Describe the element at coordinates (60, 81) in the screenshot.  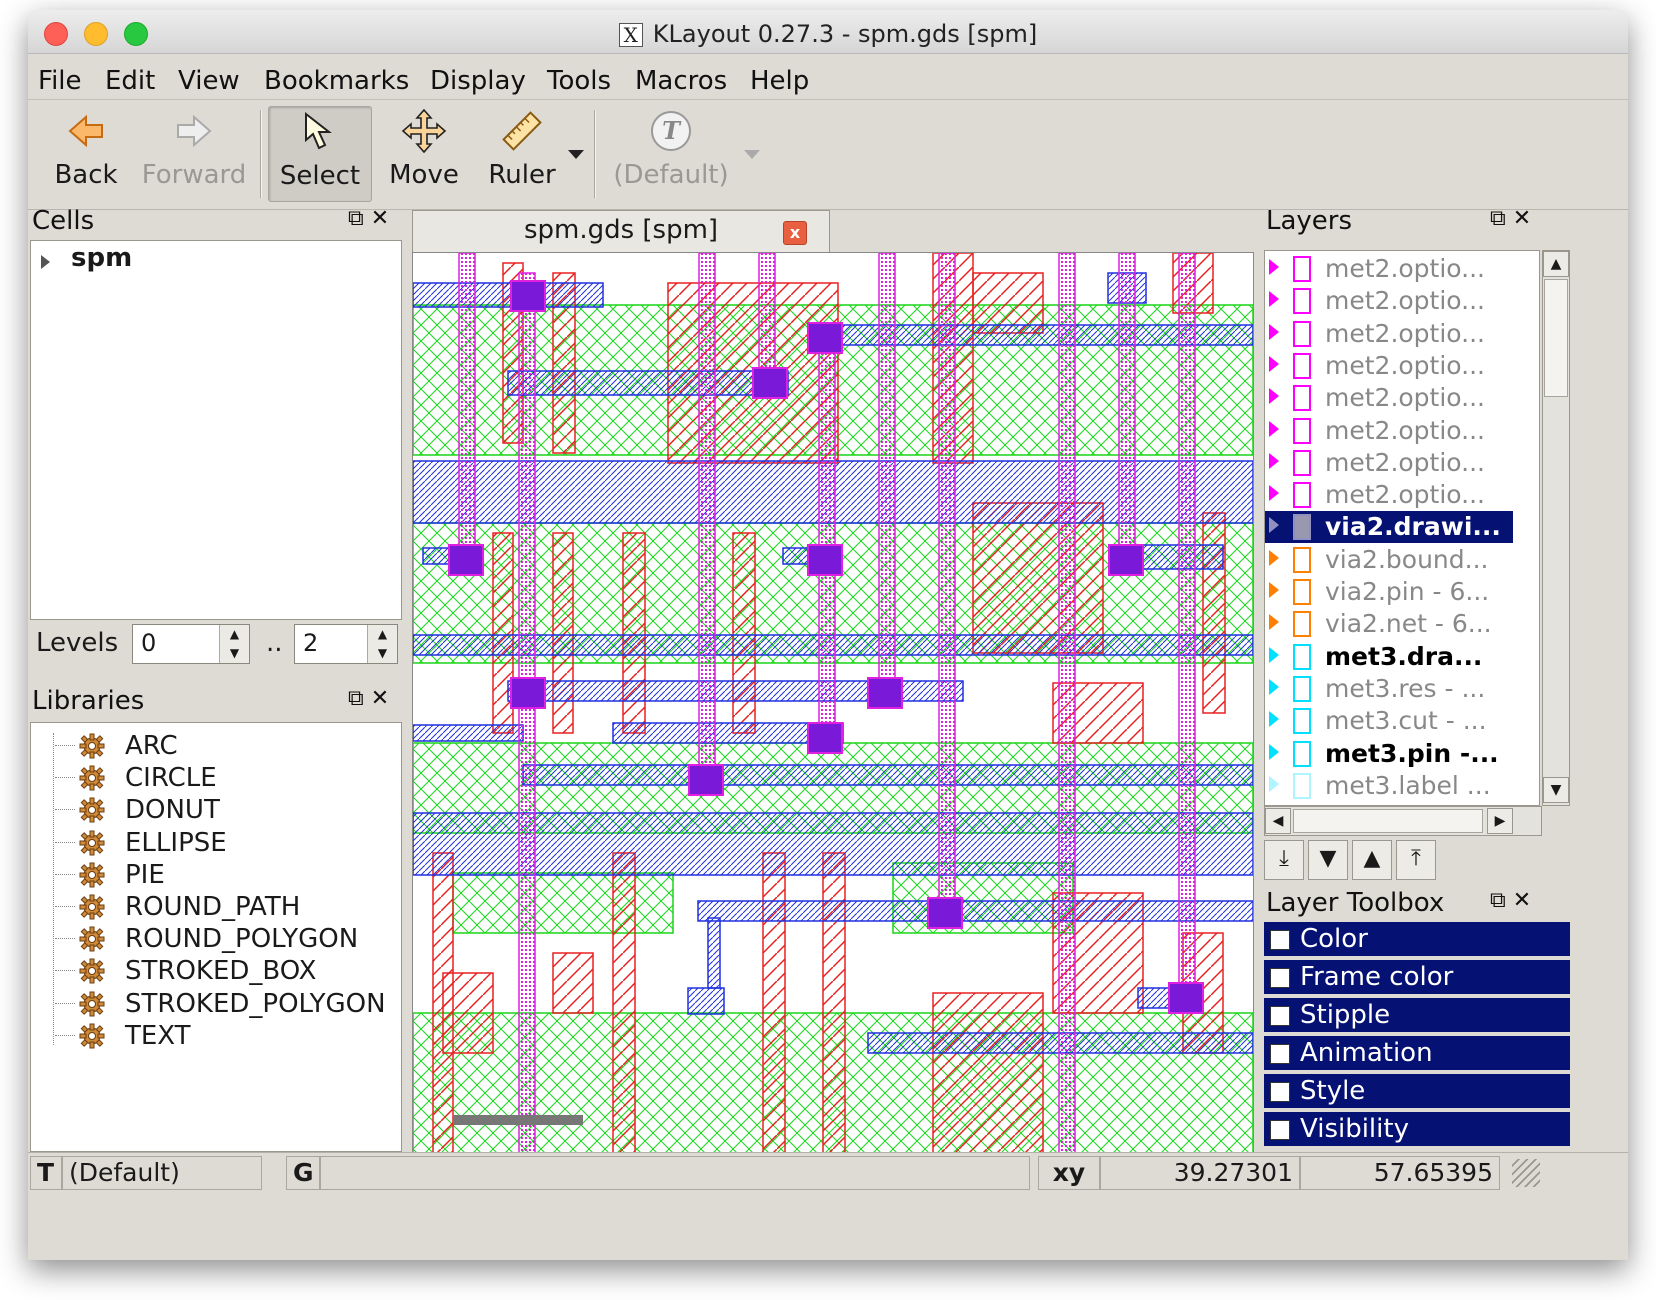
I see `menu-file: File` at that location.